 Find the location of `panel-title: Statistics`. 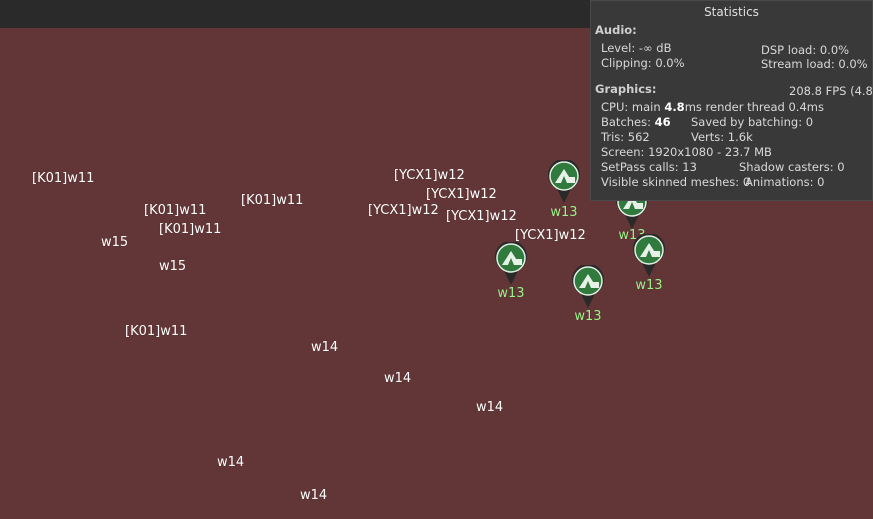

panel-title: Statistics is located at coordinates (731, 12).